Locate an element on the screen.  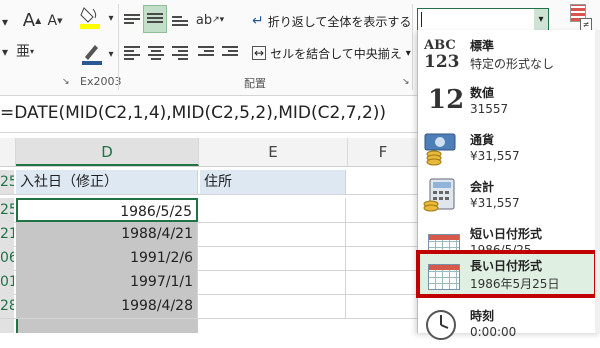
alignment-group-label: 配置 is located at coordinates (255, 83).